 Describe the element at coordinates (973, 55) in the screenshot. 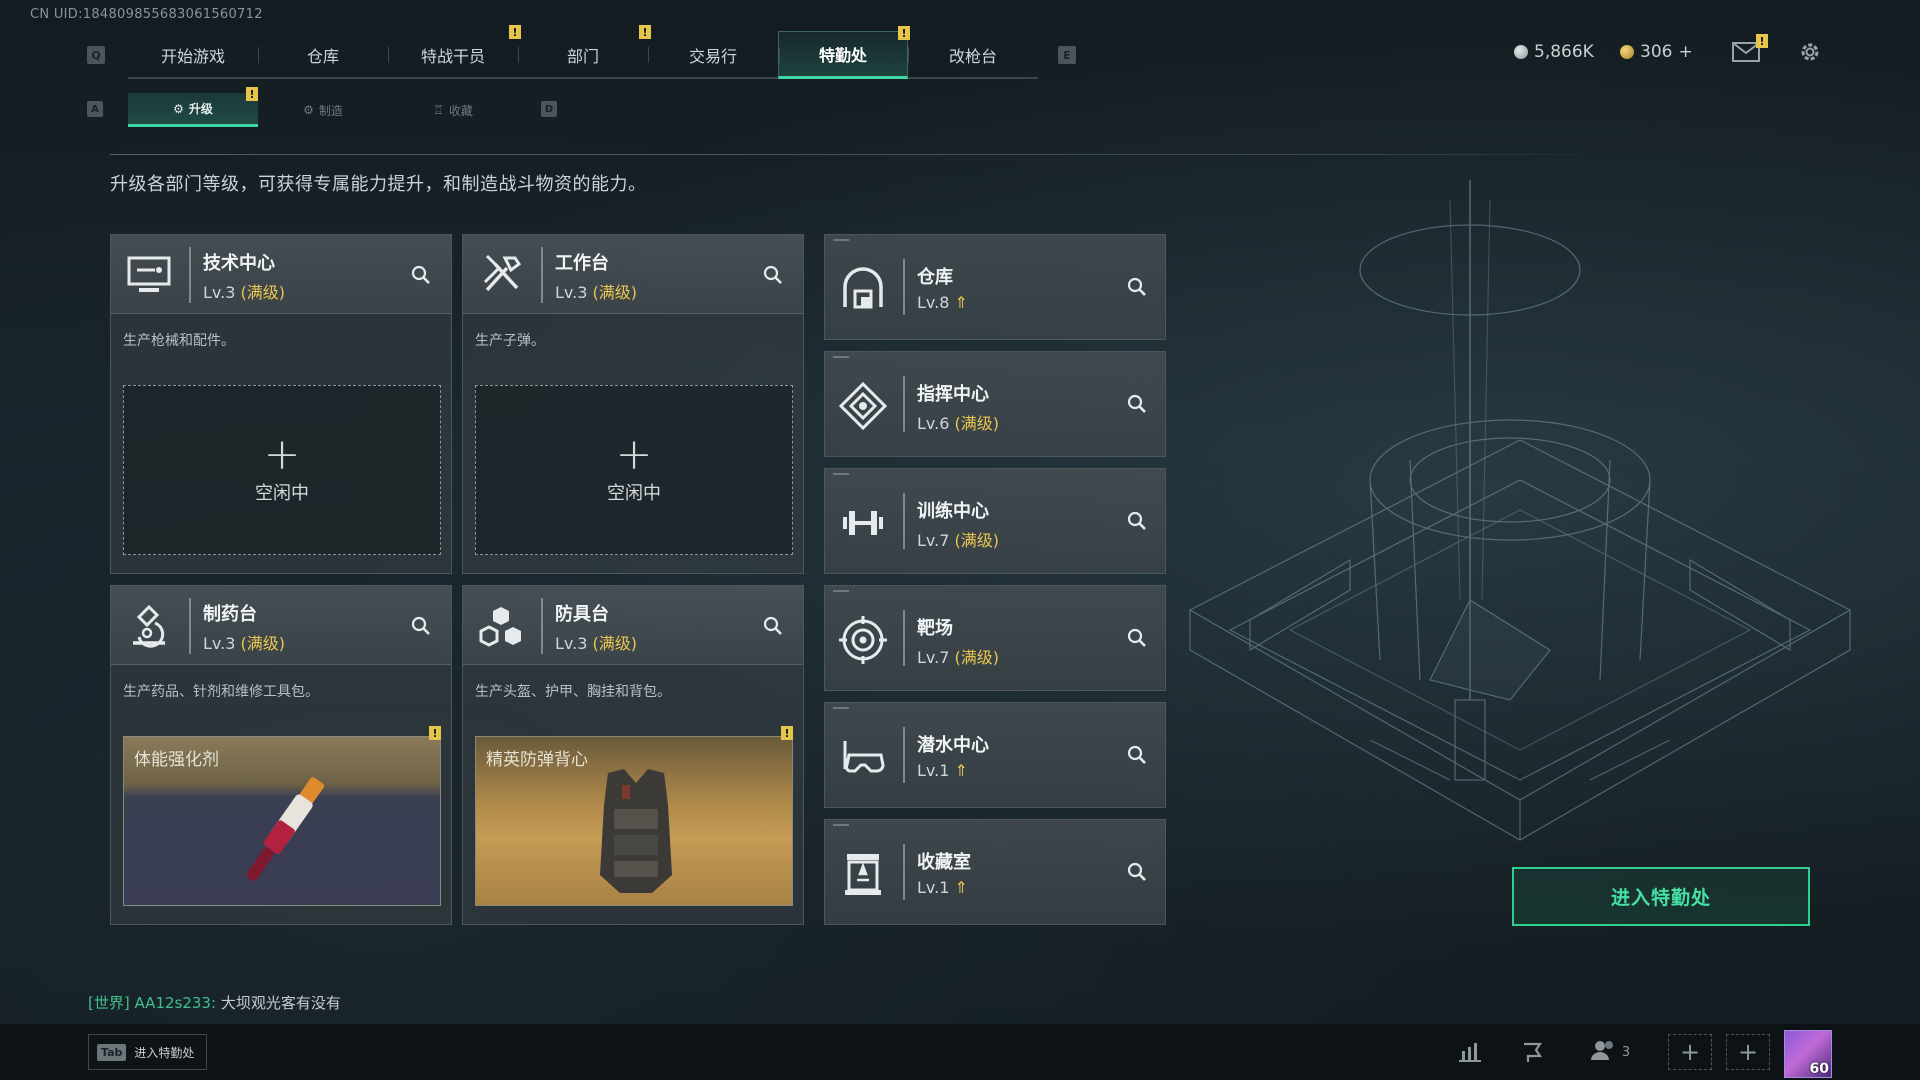

I see `tab-gunsmith: 改枪台` at that location.